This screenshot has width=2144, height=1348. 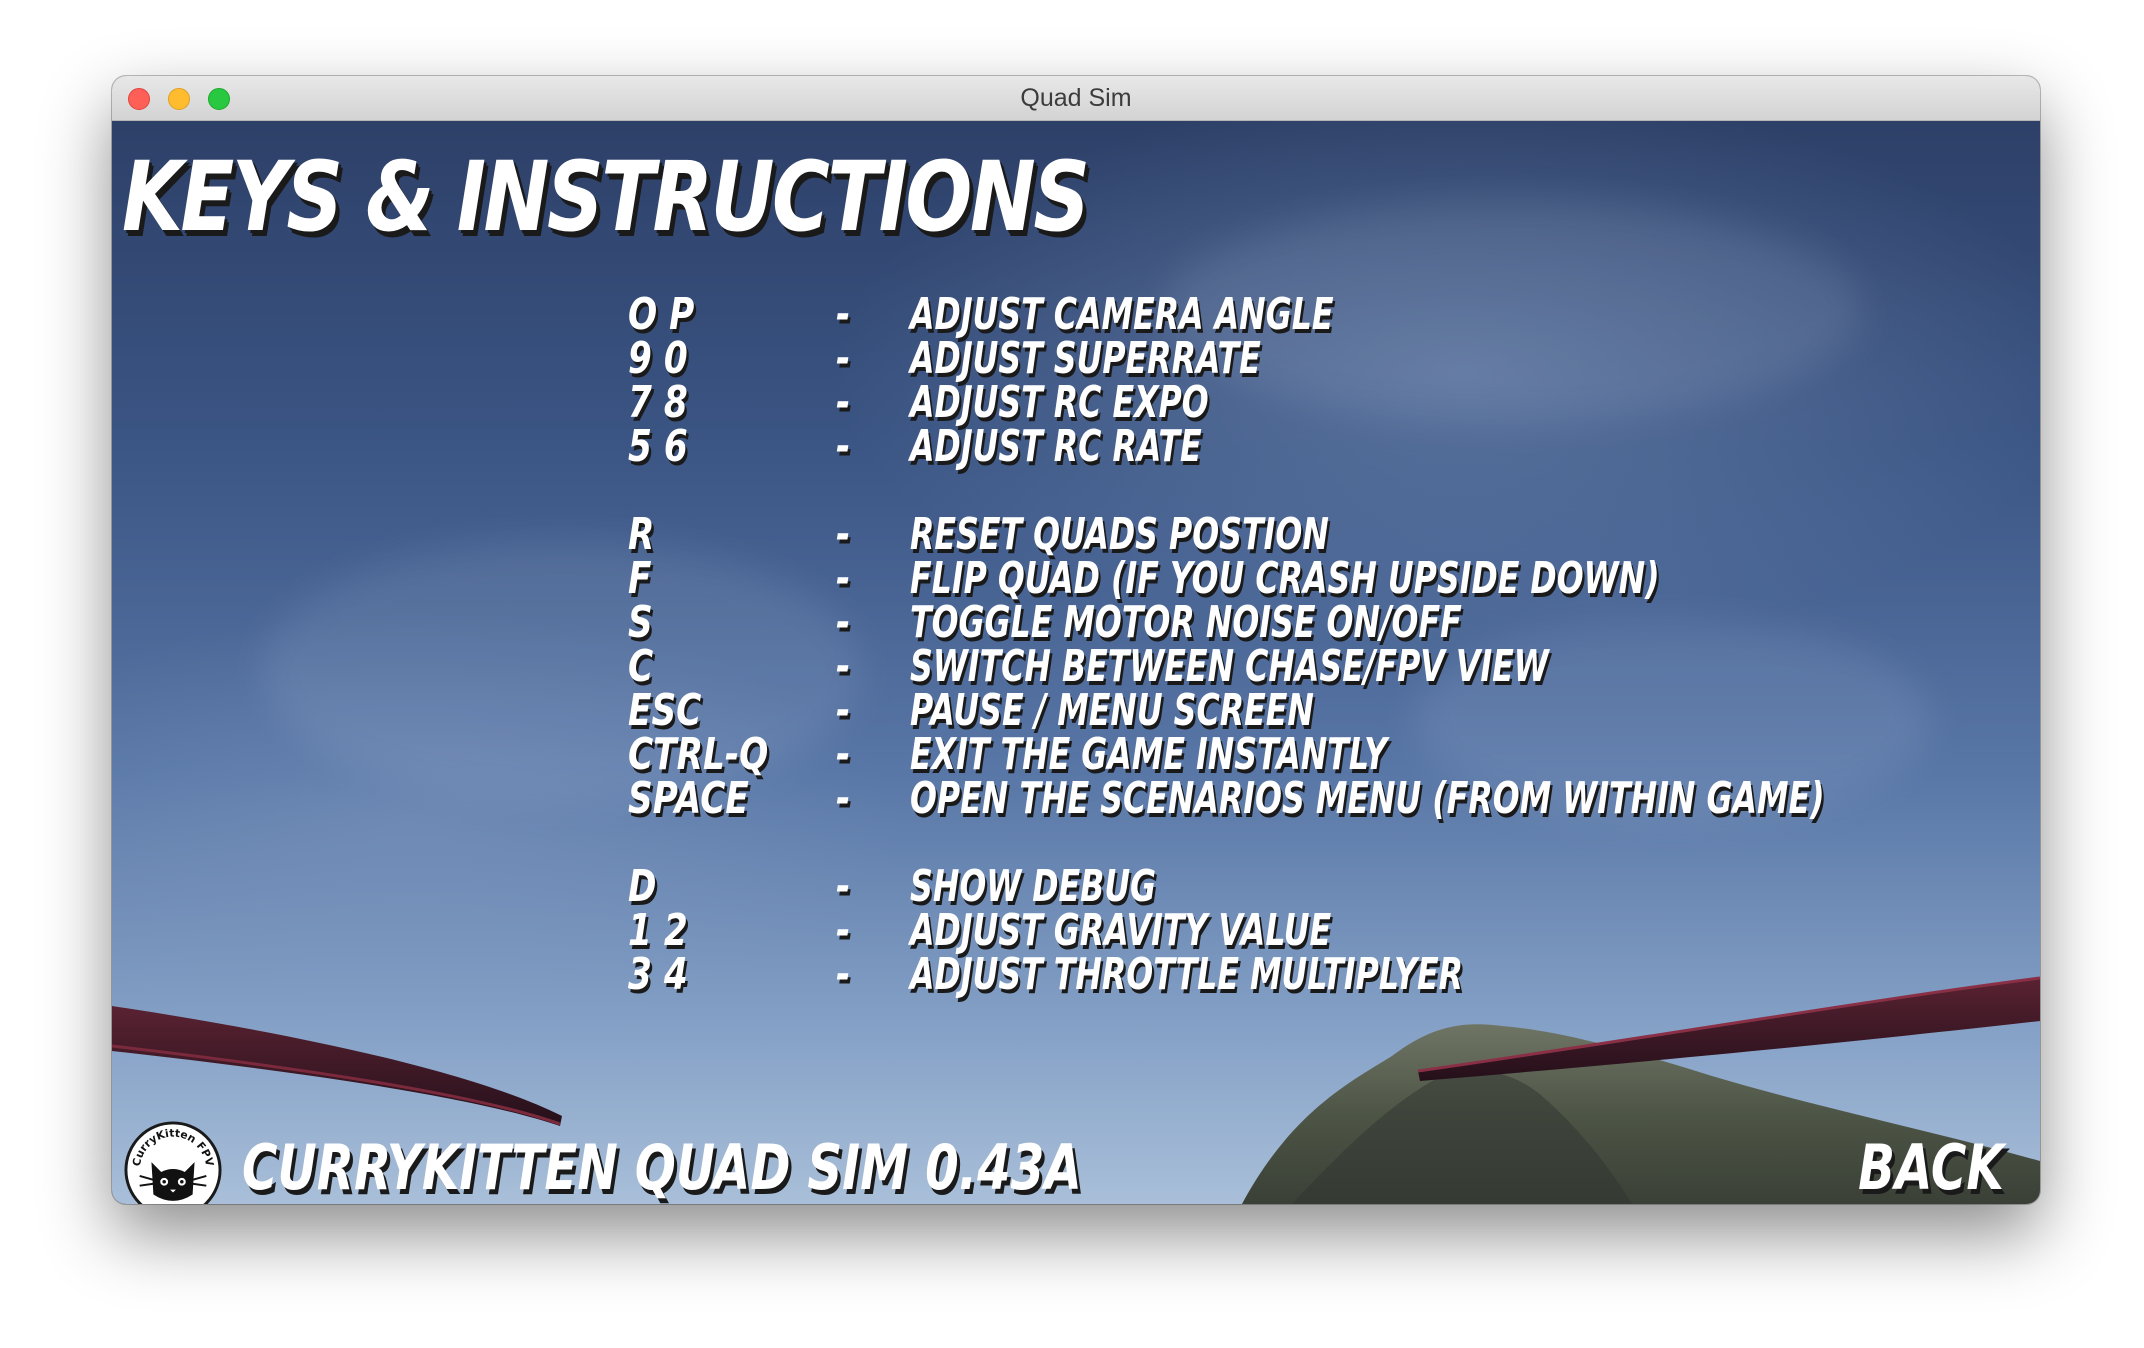 What do you see at coordinates (1122, 314) in the screenshot?
I see `key-action: ADJUST CAMERA ANGLE` at bounding box center [1122, 314].